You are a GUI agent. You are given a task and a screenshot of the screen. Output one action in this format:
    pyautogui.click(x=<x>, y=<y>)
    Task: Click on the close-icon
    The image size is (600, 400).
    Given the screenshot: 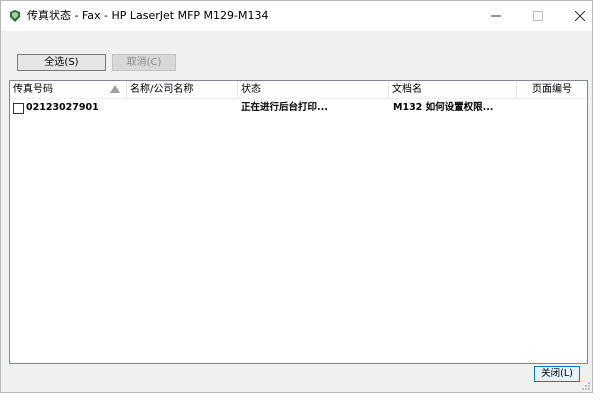 What is the action you would take?
    pyautogui.click(x=580, y=16)
    